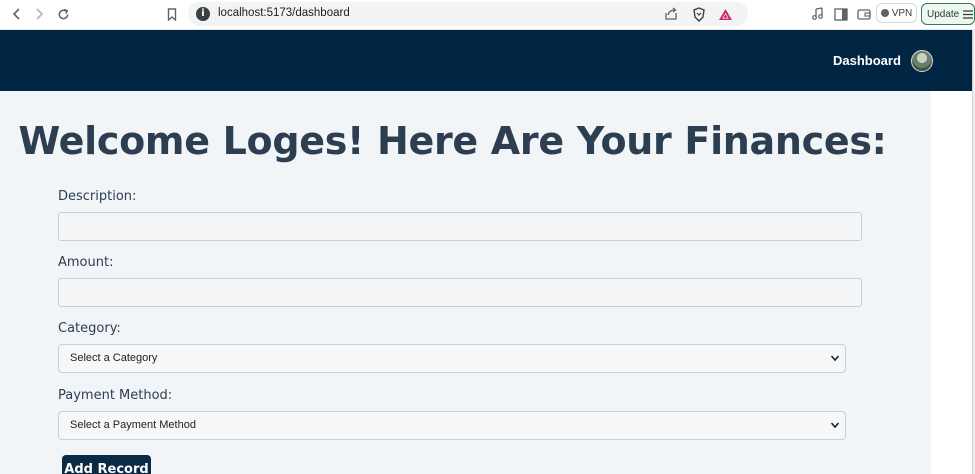 This screenshot has width=975, height=474. What do you see at coordinates (902, 13) in the screenshot?
I see `vpn-label: VPN` at bounding box center [902, 13].